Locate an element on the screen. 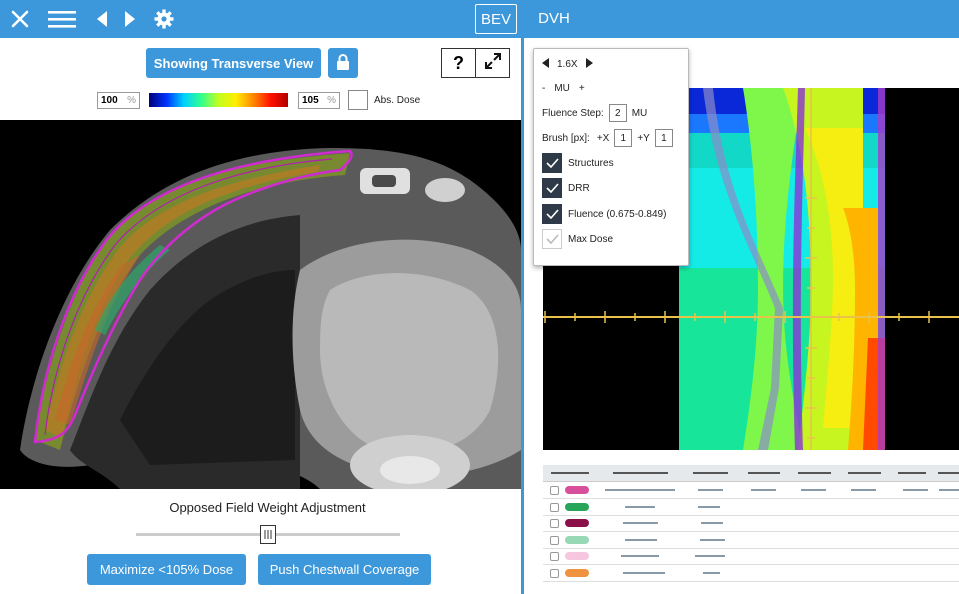 The image size is (959, 594). drr-checkbox is located at coordinates (552, 188).